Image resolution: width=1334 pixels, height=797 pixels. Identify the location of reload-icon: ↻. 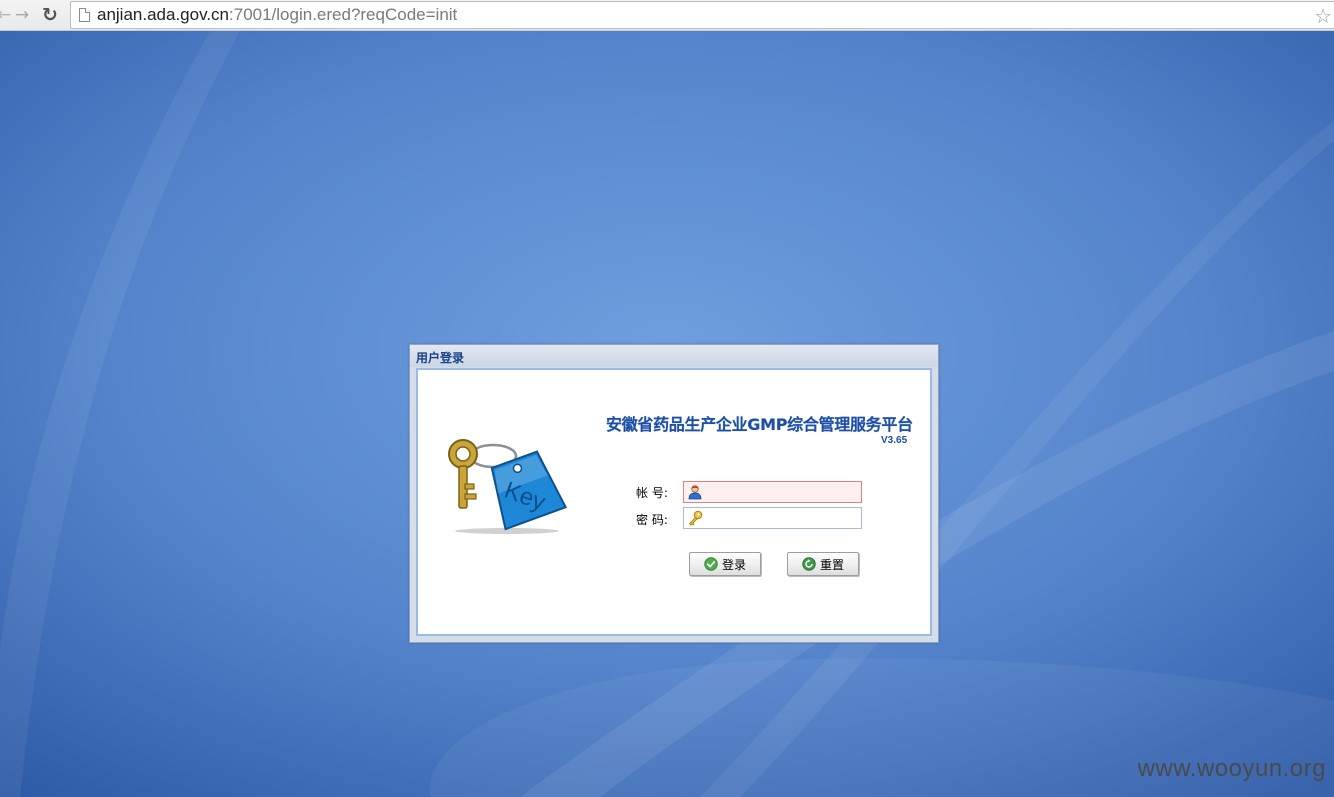
(50, 15).